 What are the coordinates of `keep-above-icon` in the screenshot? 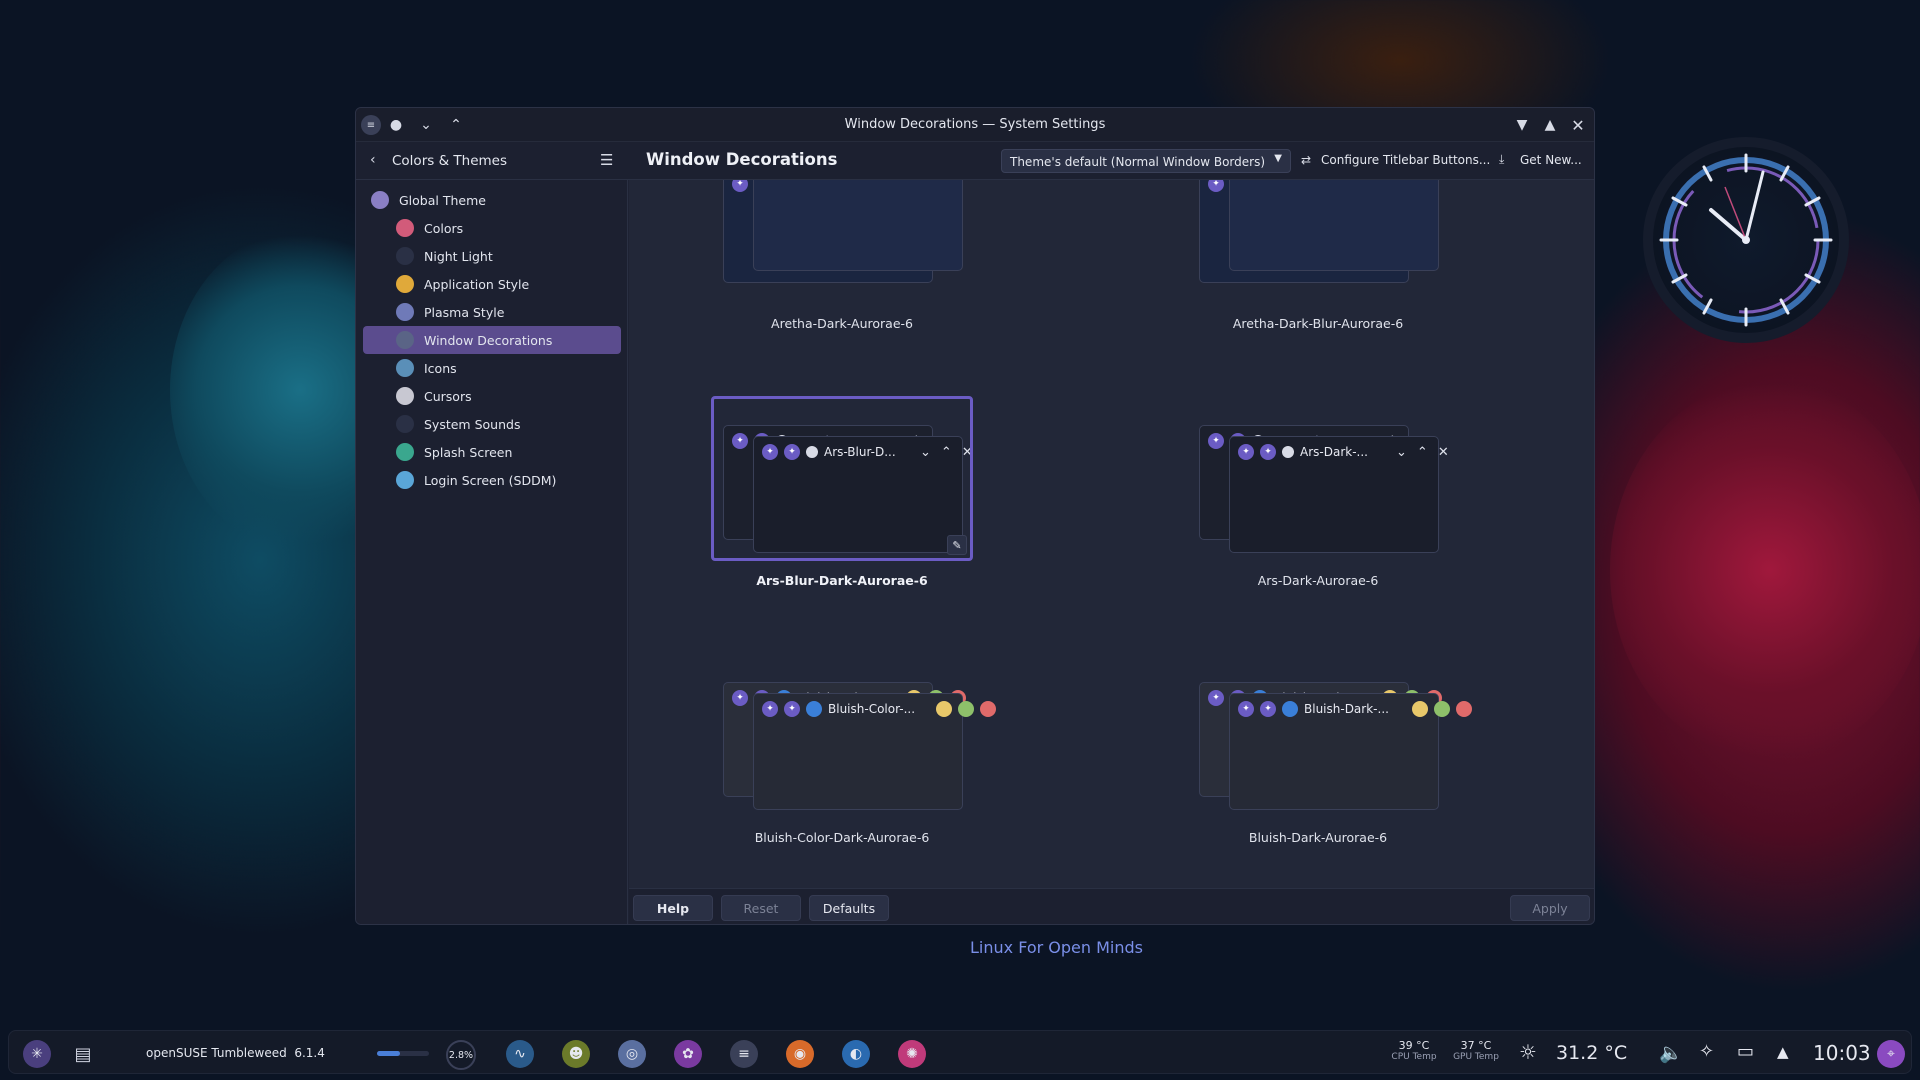 It's located at (1288, 452).